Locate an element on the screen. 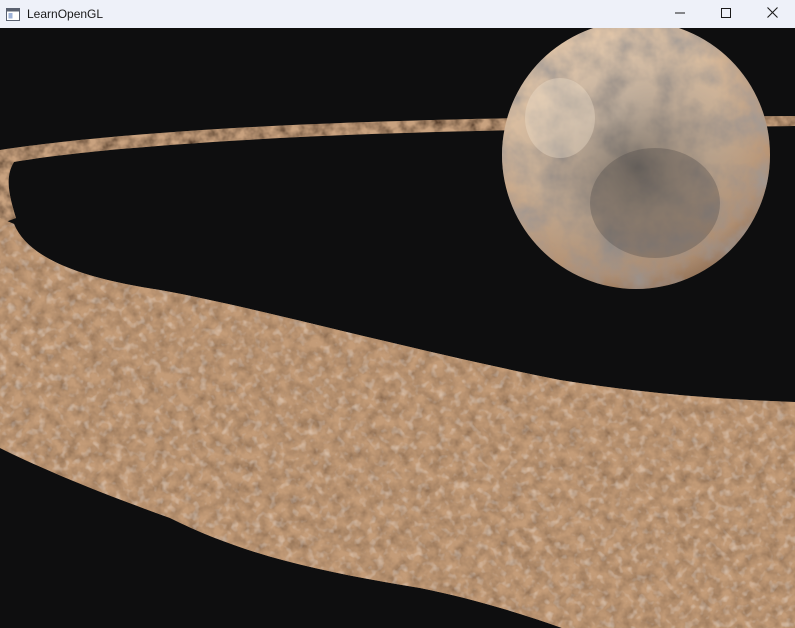  planet is located at coordinates (636, 158).